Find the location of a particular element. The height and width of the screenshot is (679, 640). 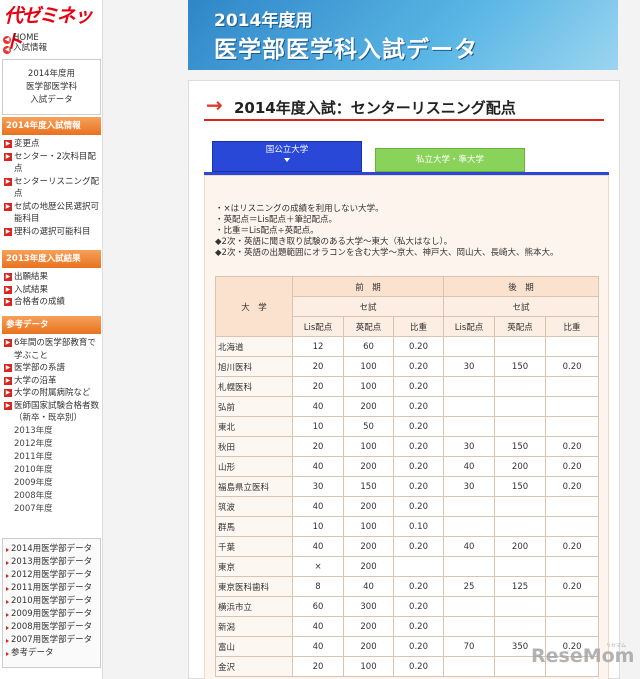

table-row: 北海道 12 60 0.20 is located at coordinates (407, 346).